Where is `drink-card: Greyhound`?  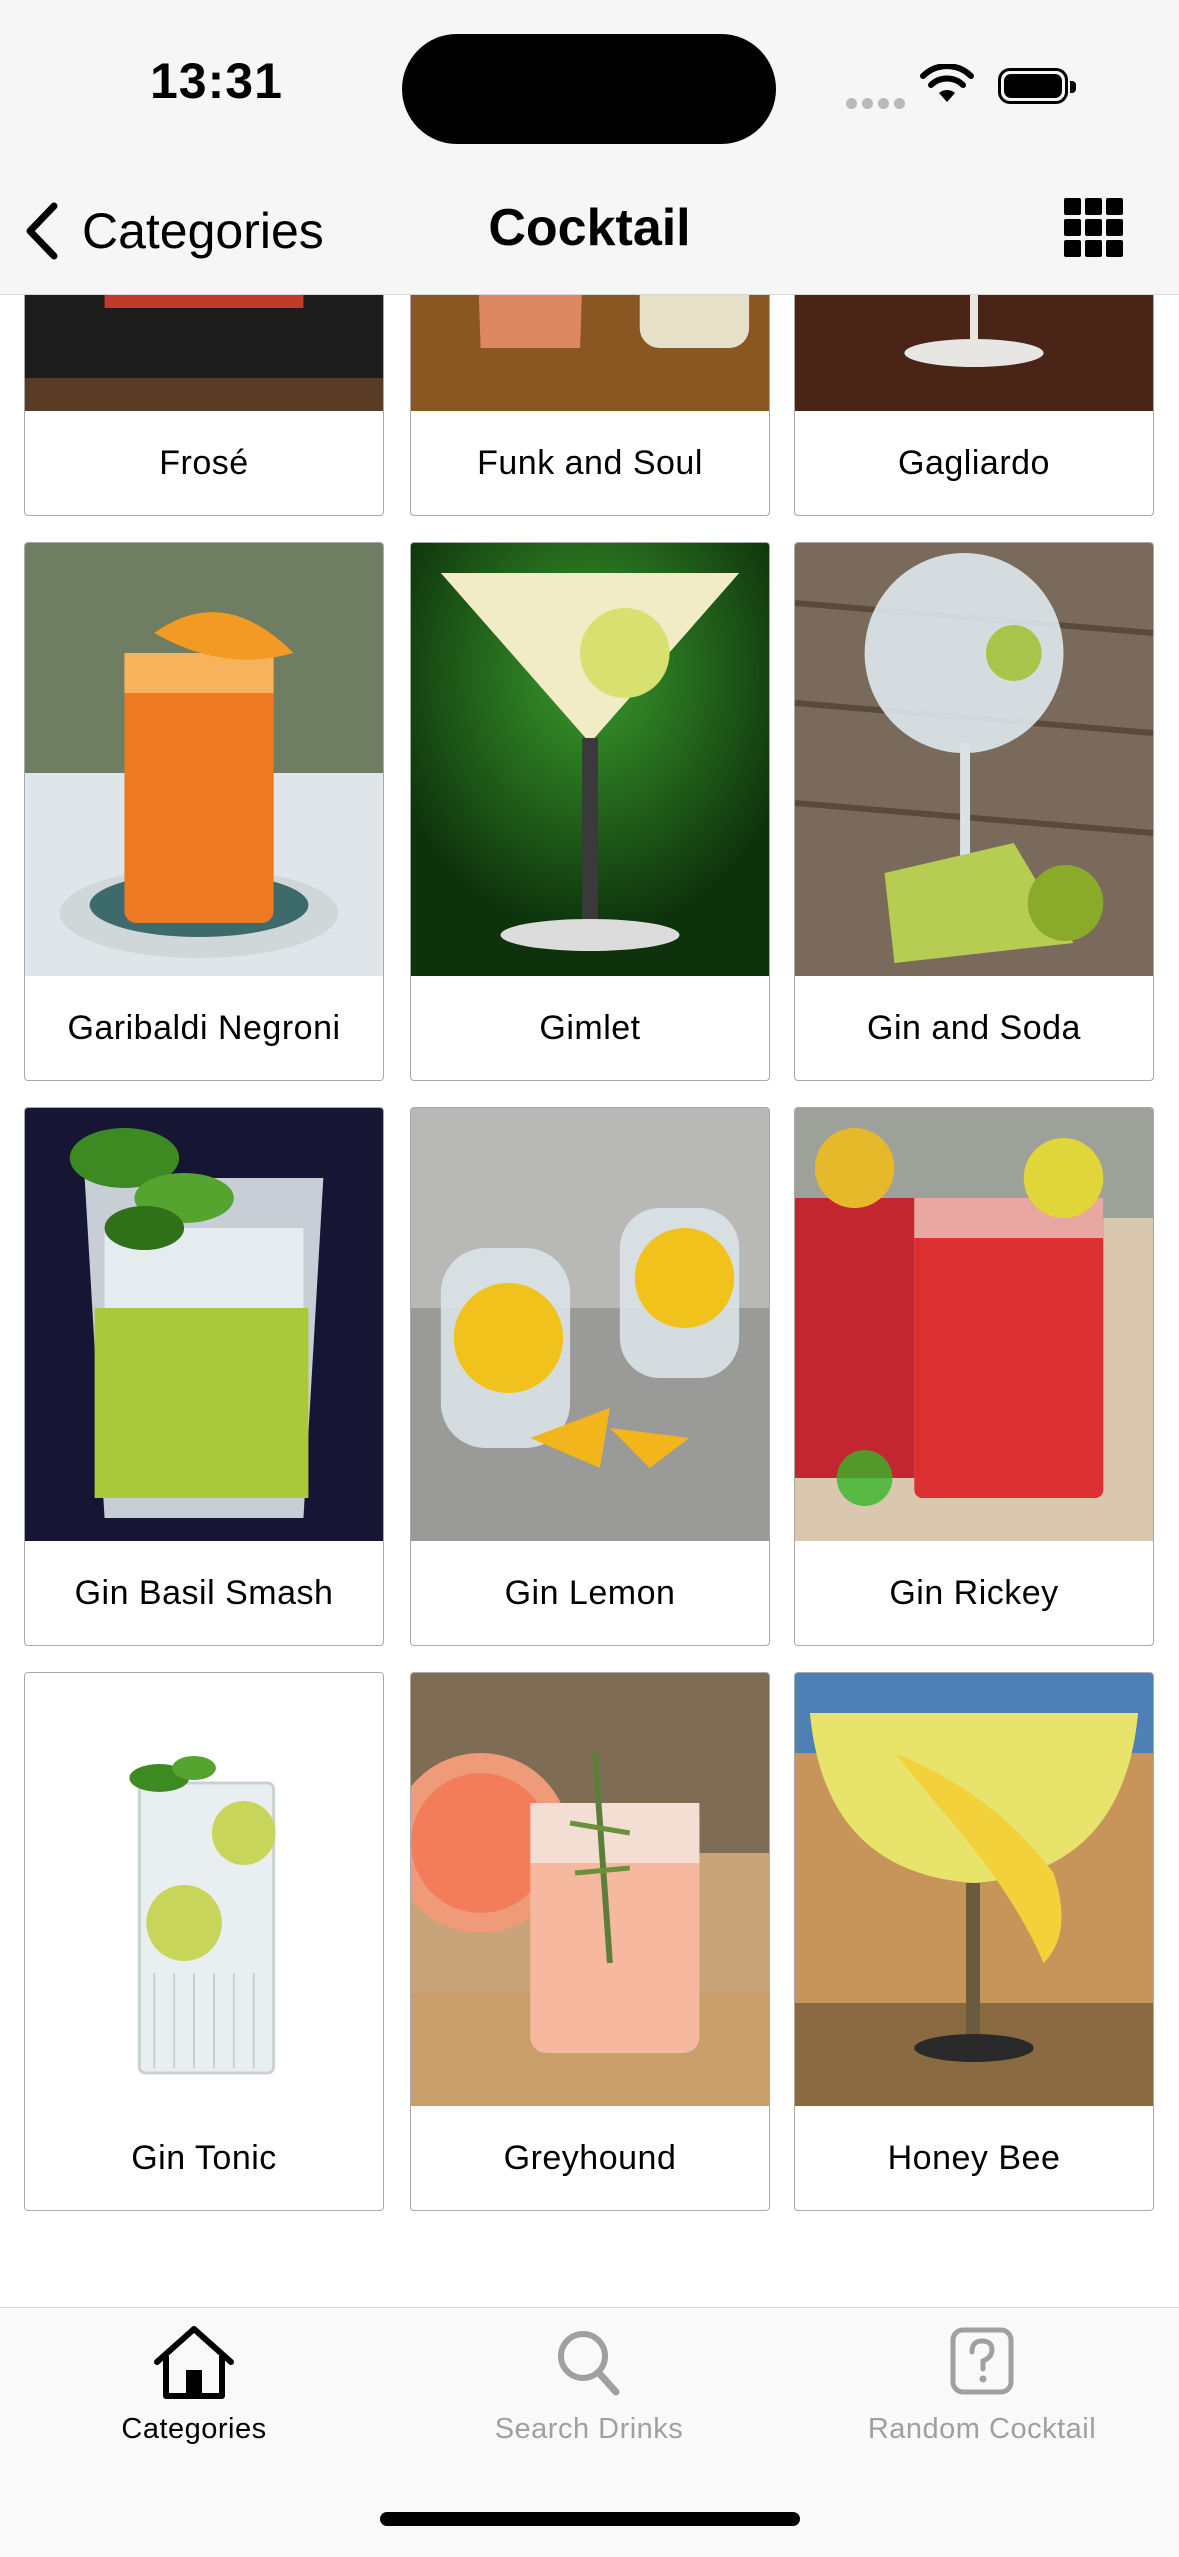 drink-card: Greyhound is located at coordinates (590, 1941).